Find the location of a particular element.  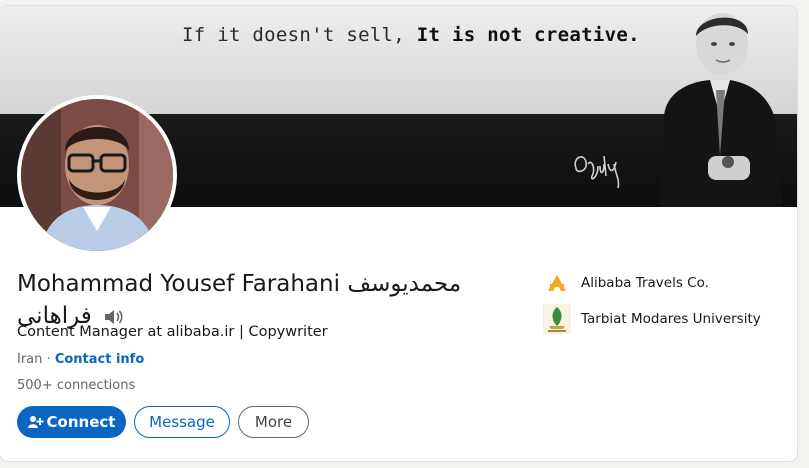

profile-avatar is located at coordinates (97, 175).